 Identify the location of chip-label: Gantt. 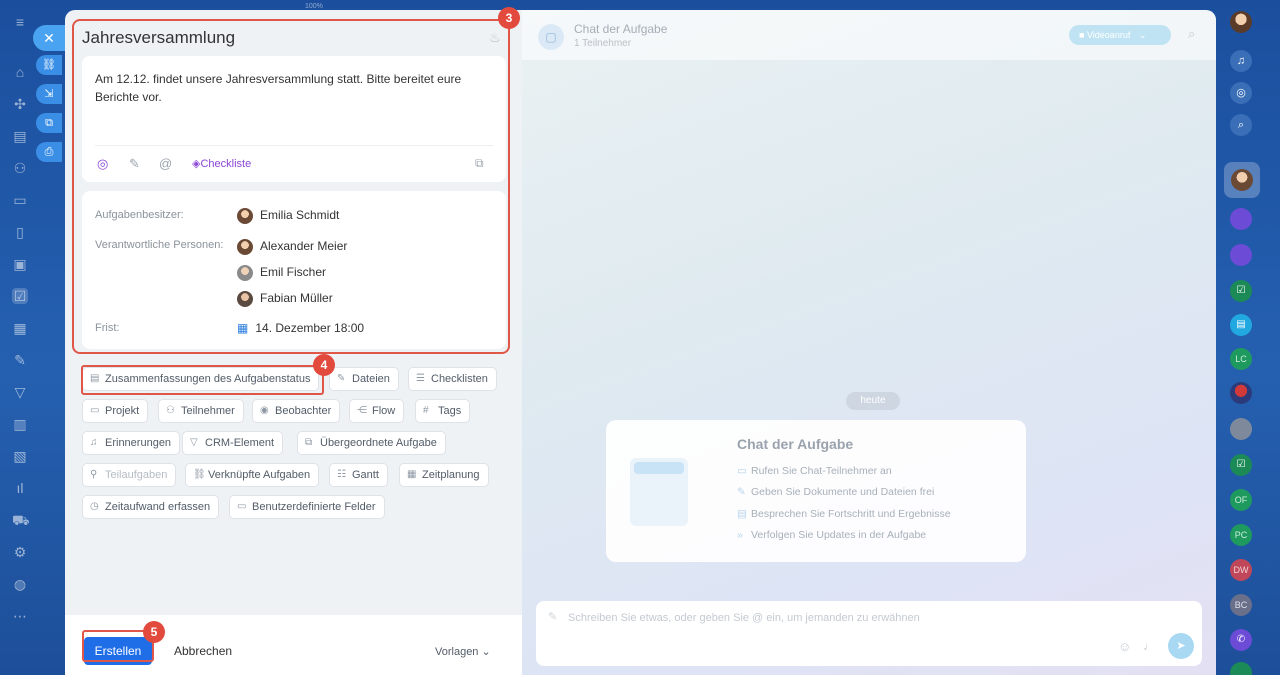
(365, 475).